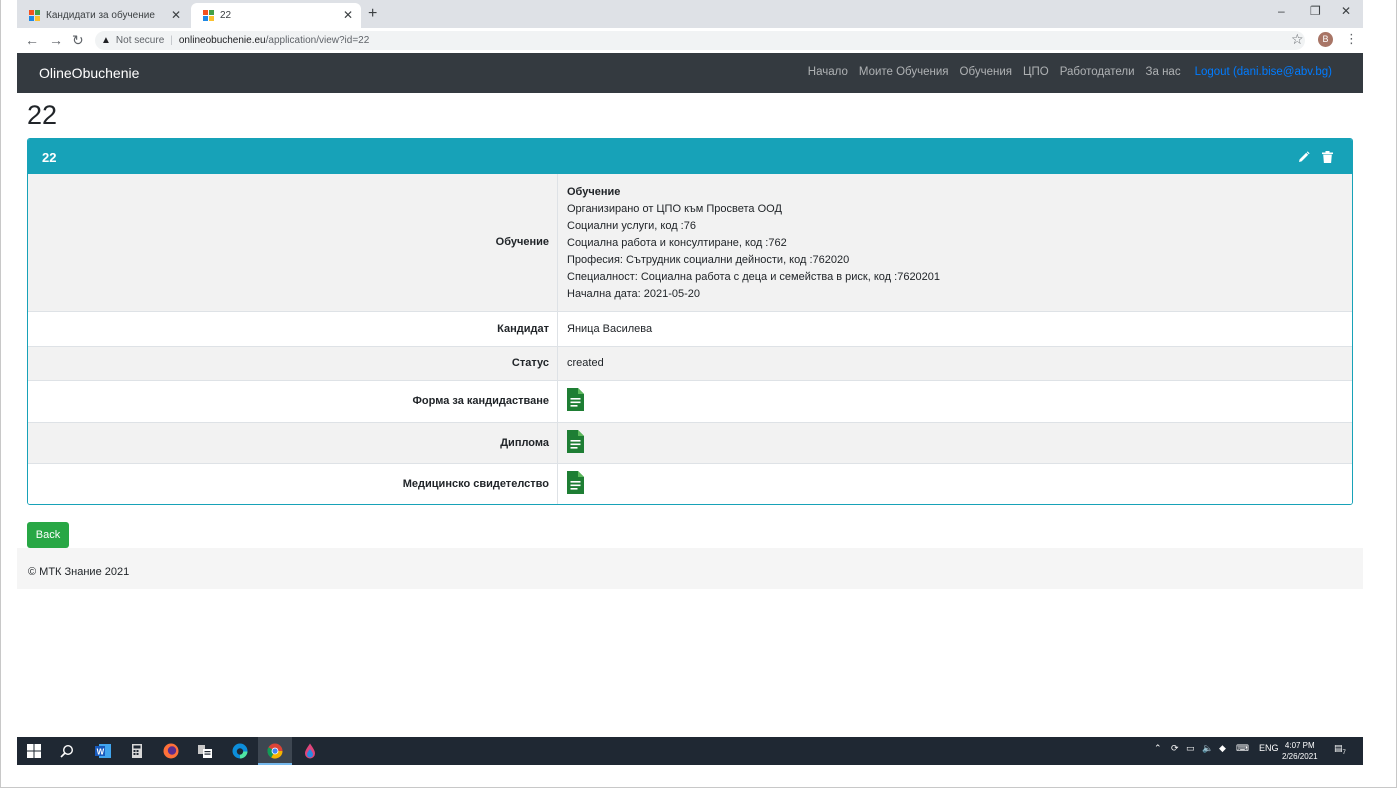 This screenshot has height=788, width=1397. I want to click on security-status: Not secure, so click(140, 40).